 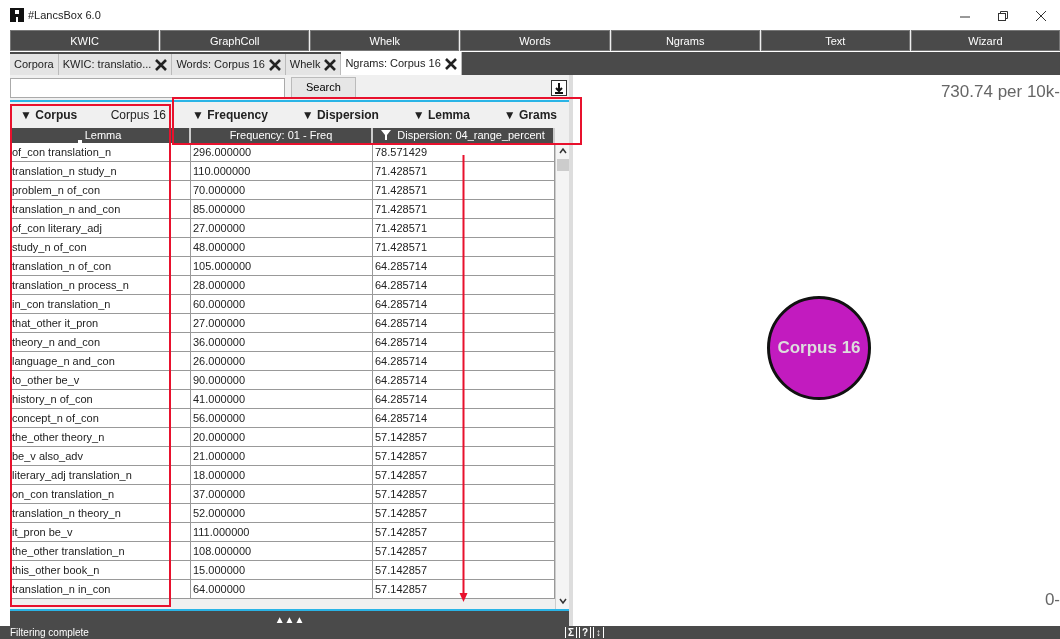 What do you see at coordinates (1000, 92) in the screenshot?
I see `scale-label: 730.74 per 10k-` at bounding box center [1000, 92].